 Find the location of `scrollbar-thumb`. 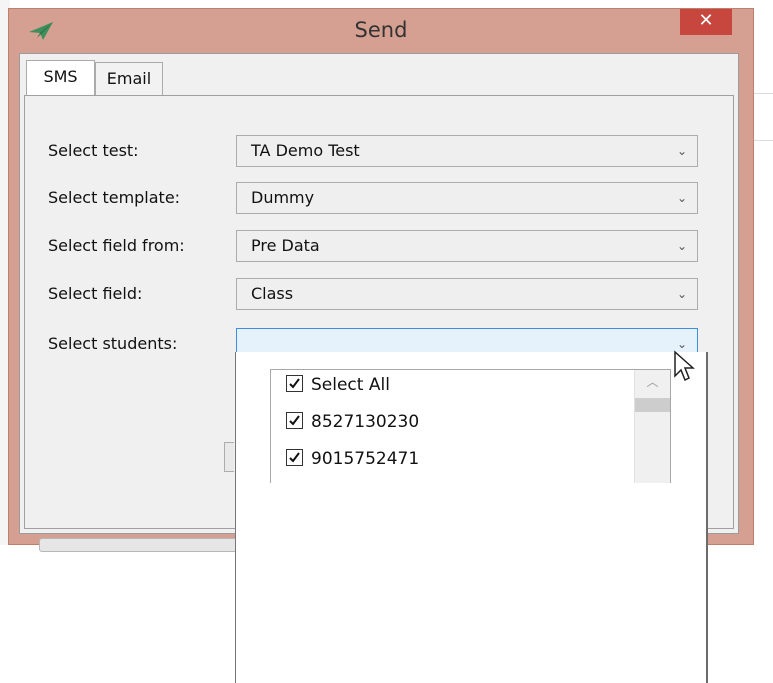

scrollbar-thumb is located at coordinates (652, 405).